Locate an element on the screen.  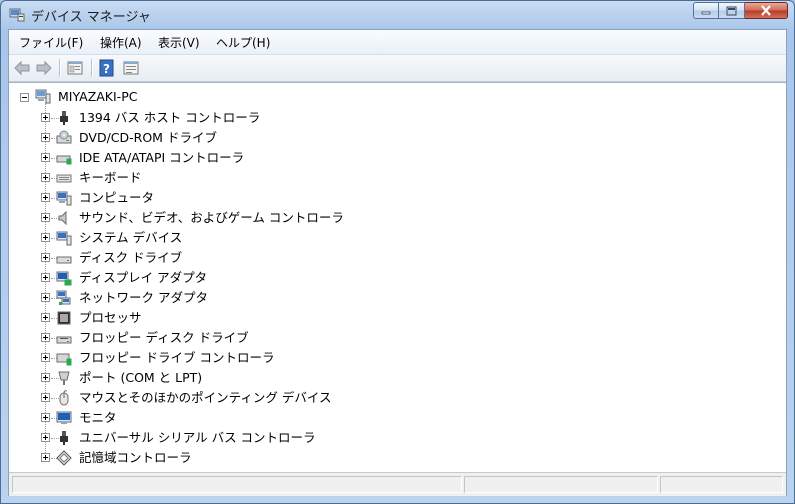
device-category-label: ディスプレイ アダプタ is located at coordinates (143, 278).